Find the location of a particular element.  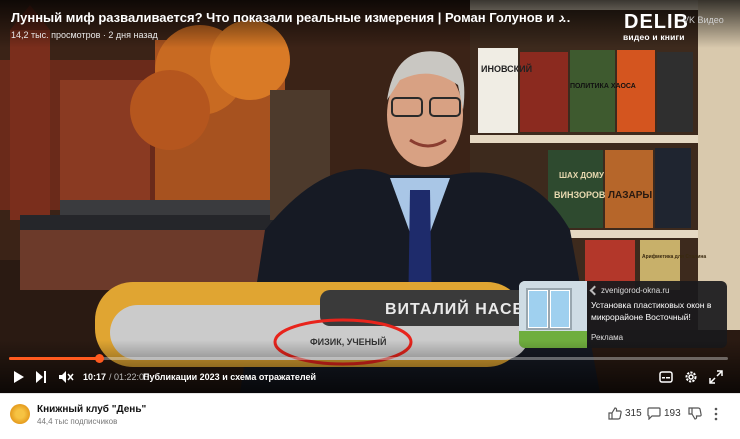

comments-button: 193 is located at coordinates (664, 413).